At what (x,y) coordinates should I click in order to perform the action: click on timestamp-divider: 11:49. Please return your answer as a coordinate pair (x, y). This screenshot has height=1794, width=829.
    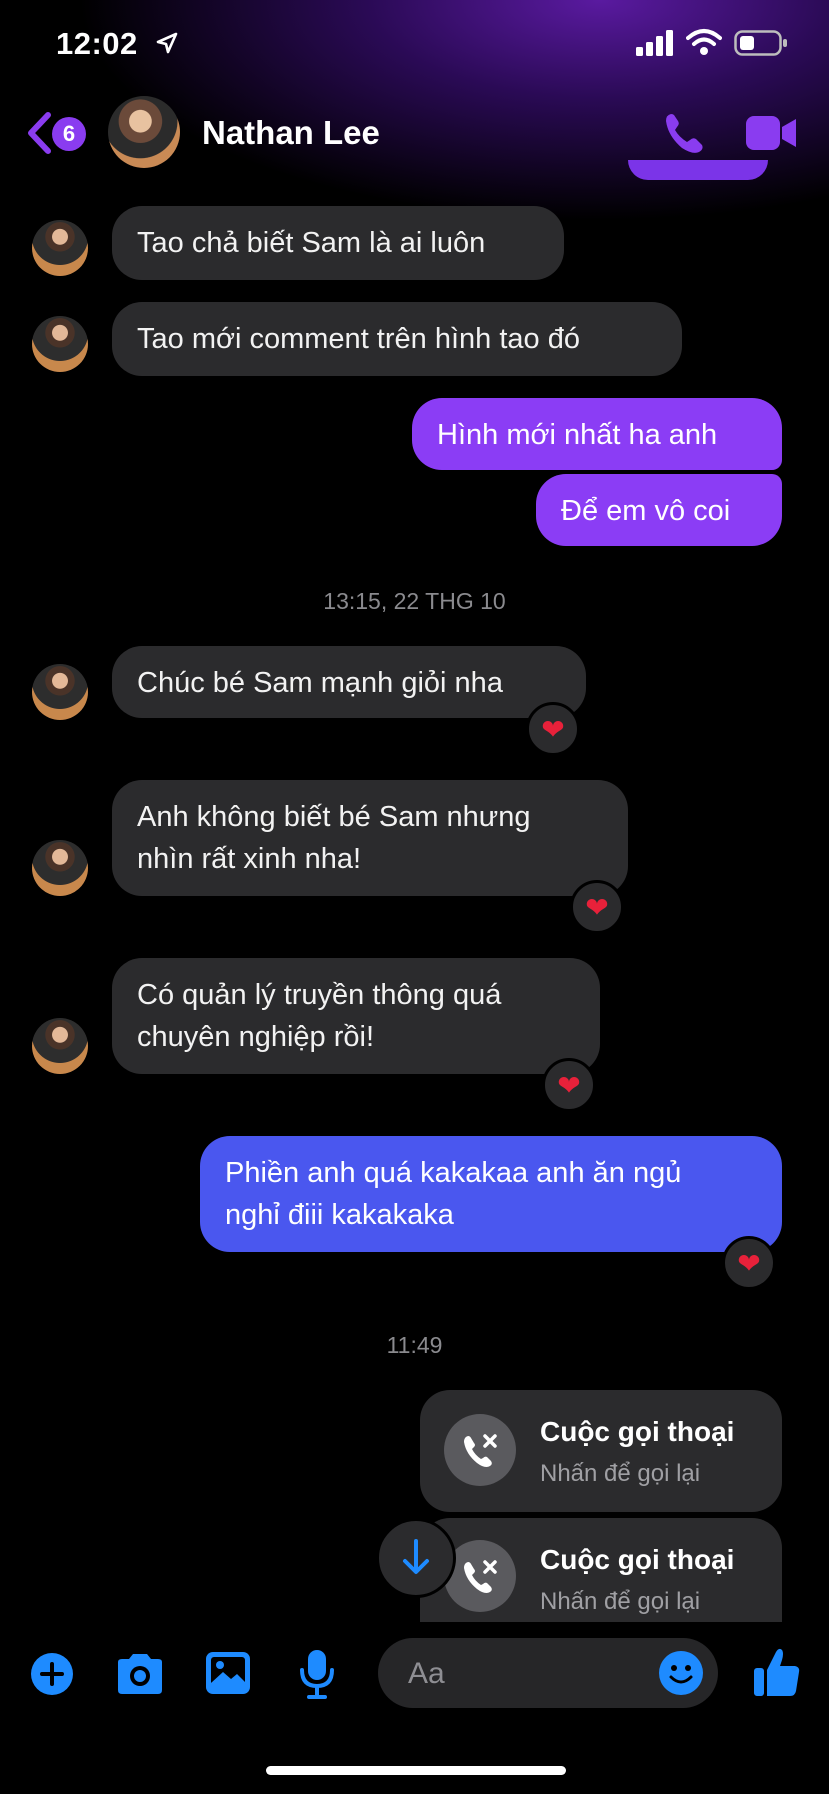
    Looking at the image, I should click on (414, 1345).